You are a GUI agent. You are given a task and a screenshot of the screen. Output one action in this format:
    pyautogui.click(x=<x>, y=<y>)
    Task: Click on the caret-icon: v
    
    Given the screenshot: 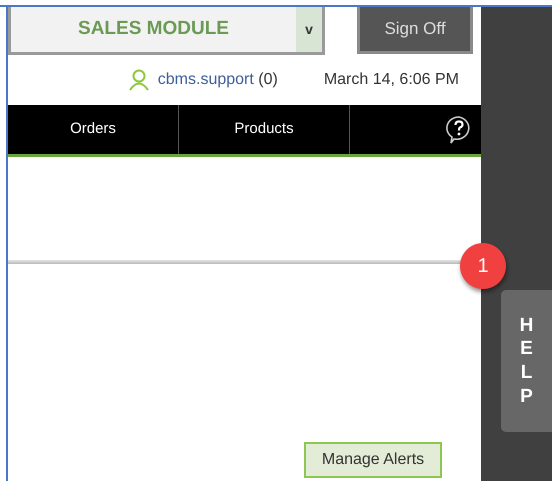 What is the action you would take?
    pyautogui.click(x=309, y=29)
    